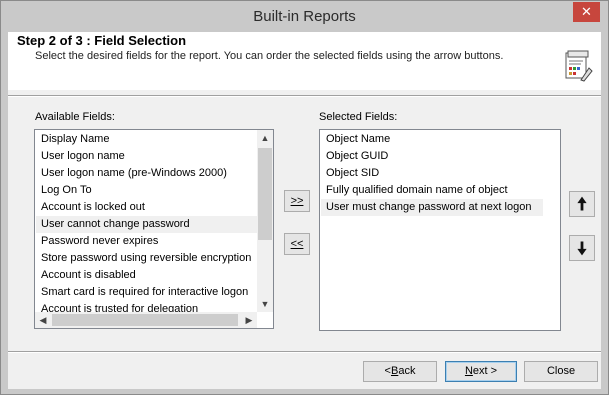  Describe the element at coordinates (146, 241) in the screenshot. I see `list-item: Password never expires` at that location.